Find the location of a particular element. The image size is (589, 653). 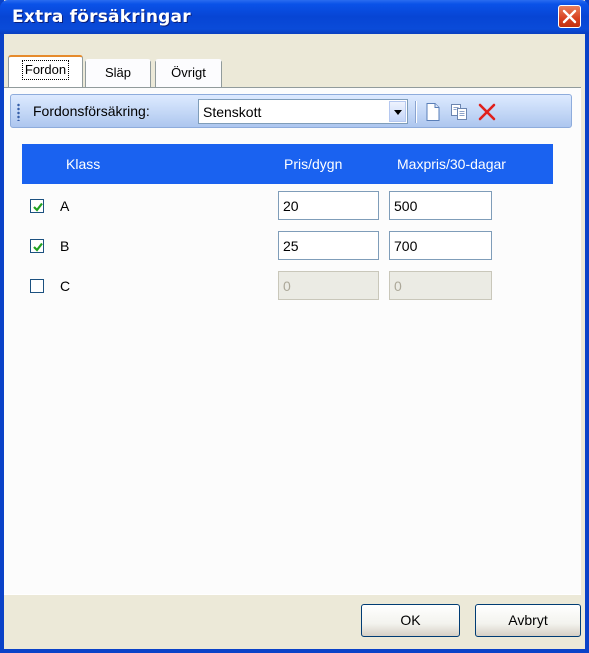

grid-row-b: B 25 700 is located at coordinates (287, 251).